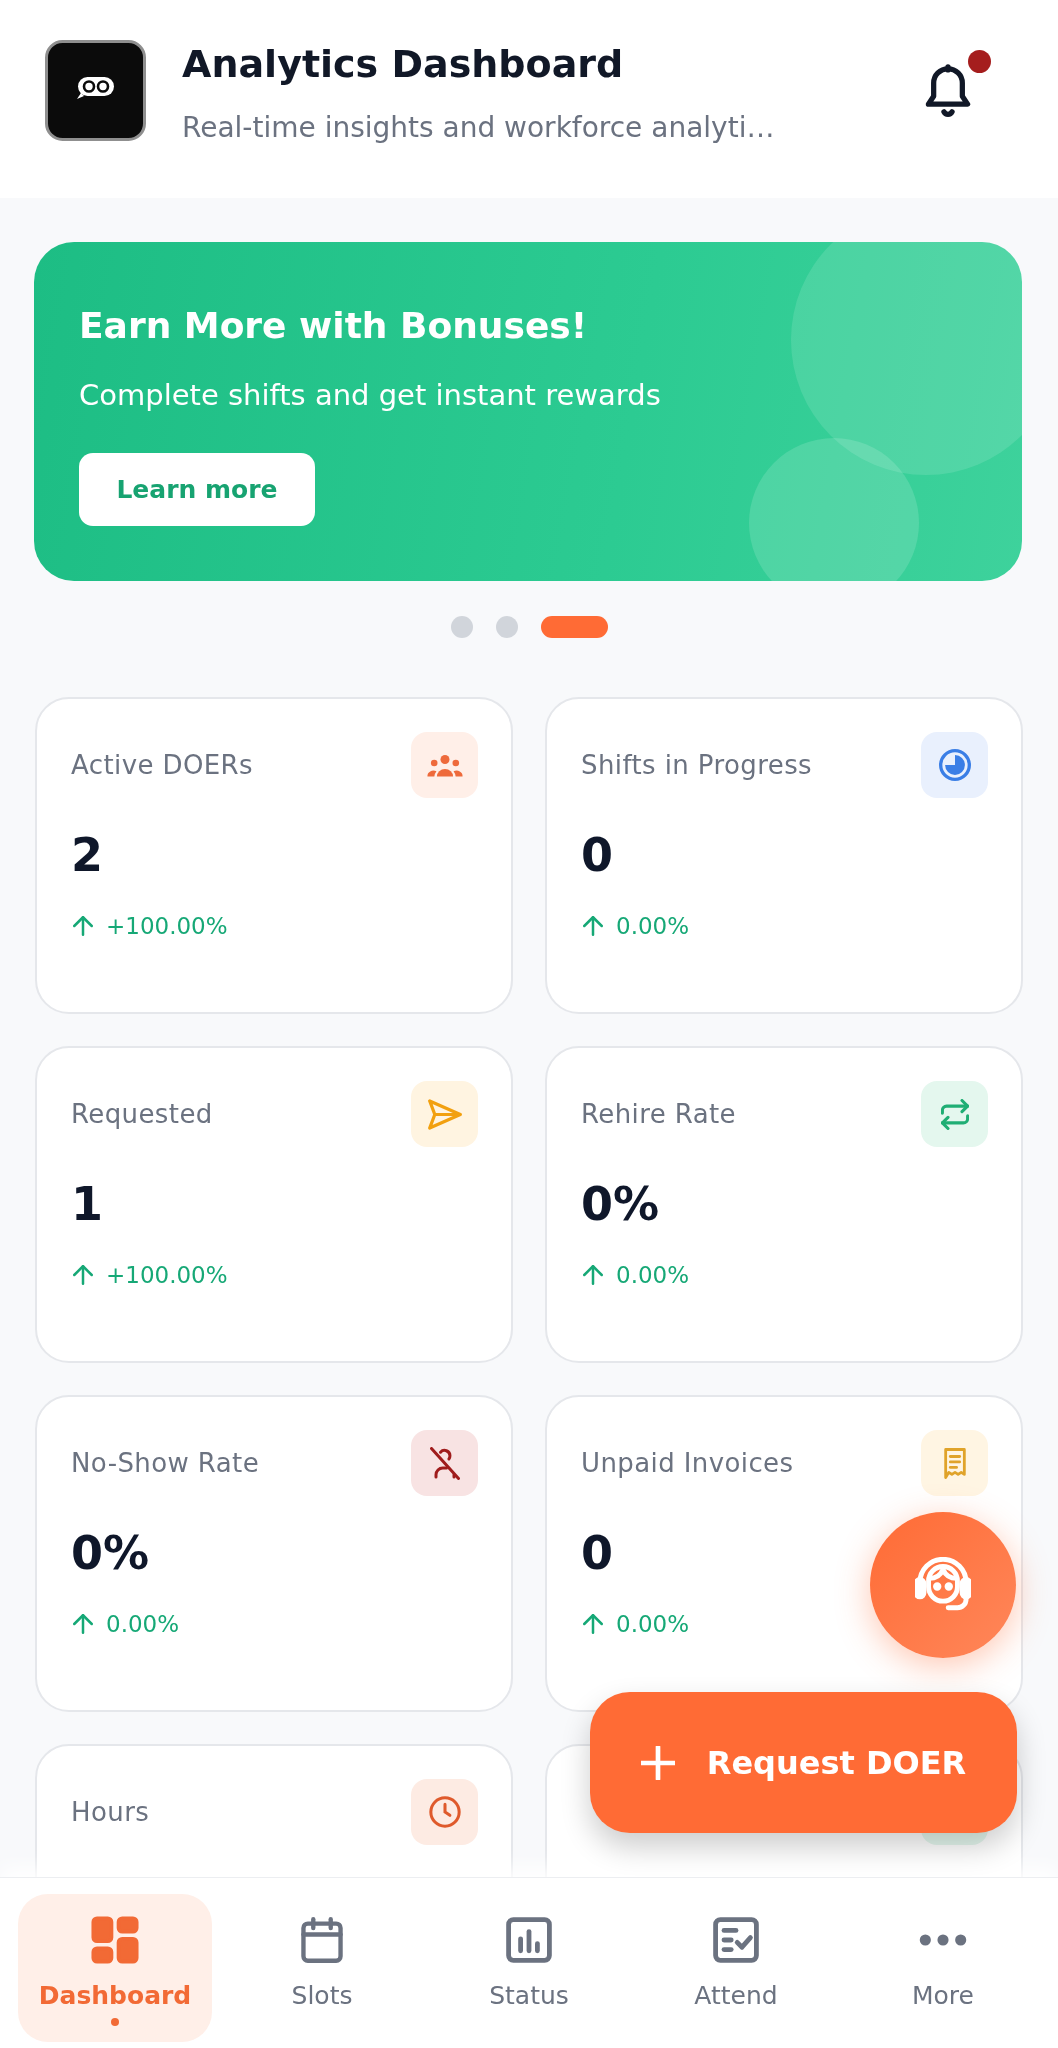  What do you see at coordinates (529, 1940) in the screenshot?
I see `bar-chart-icon` at bounding box center [529, 1940].